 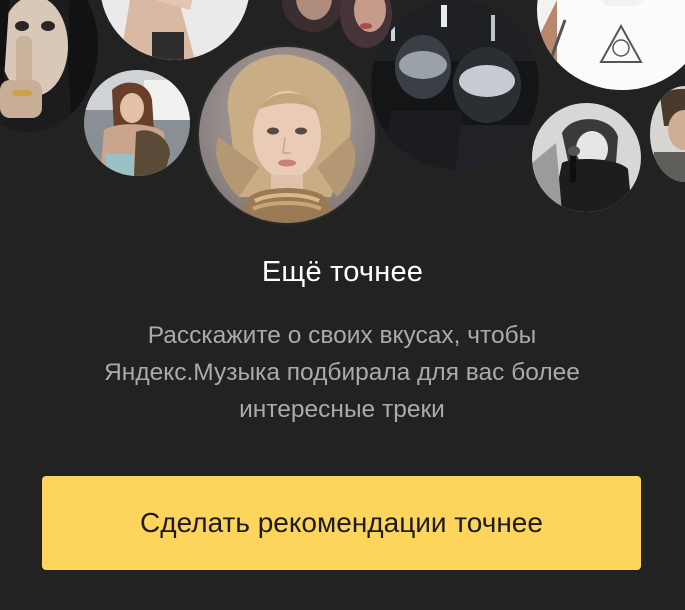 I want to click on artist-bubble-white-shirt, so click(x=611, y=45).